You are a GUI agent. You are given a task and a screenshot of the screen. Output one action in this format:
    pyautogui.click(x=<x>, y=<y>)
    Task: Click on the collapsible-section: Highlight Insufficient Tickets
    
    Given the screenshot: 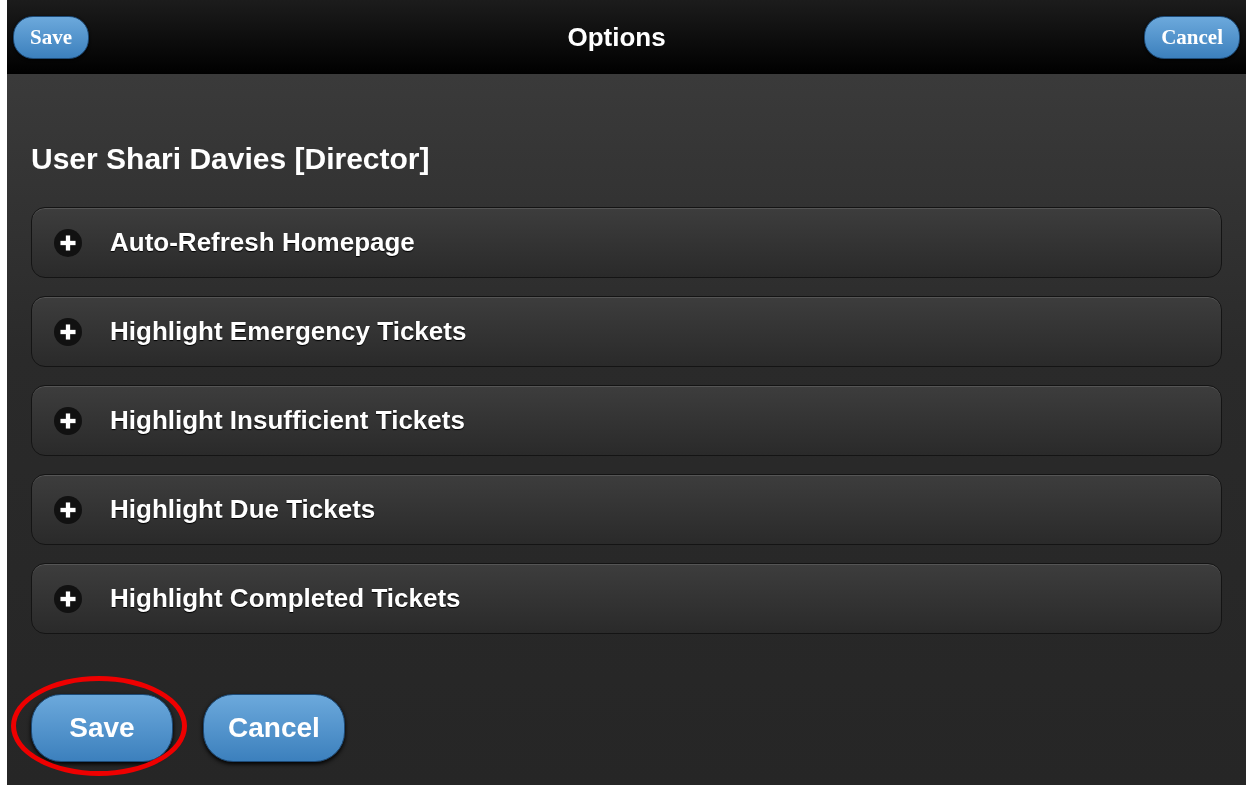 What is the action you would take?
    pyautogui.click(x=626, y=420)
    